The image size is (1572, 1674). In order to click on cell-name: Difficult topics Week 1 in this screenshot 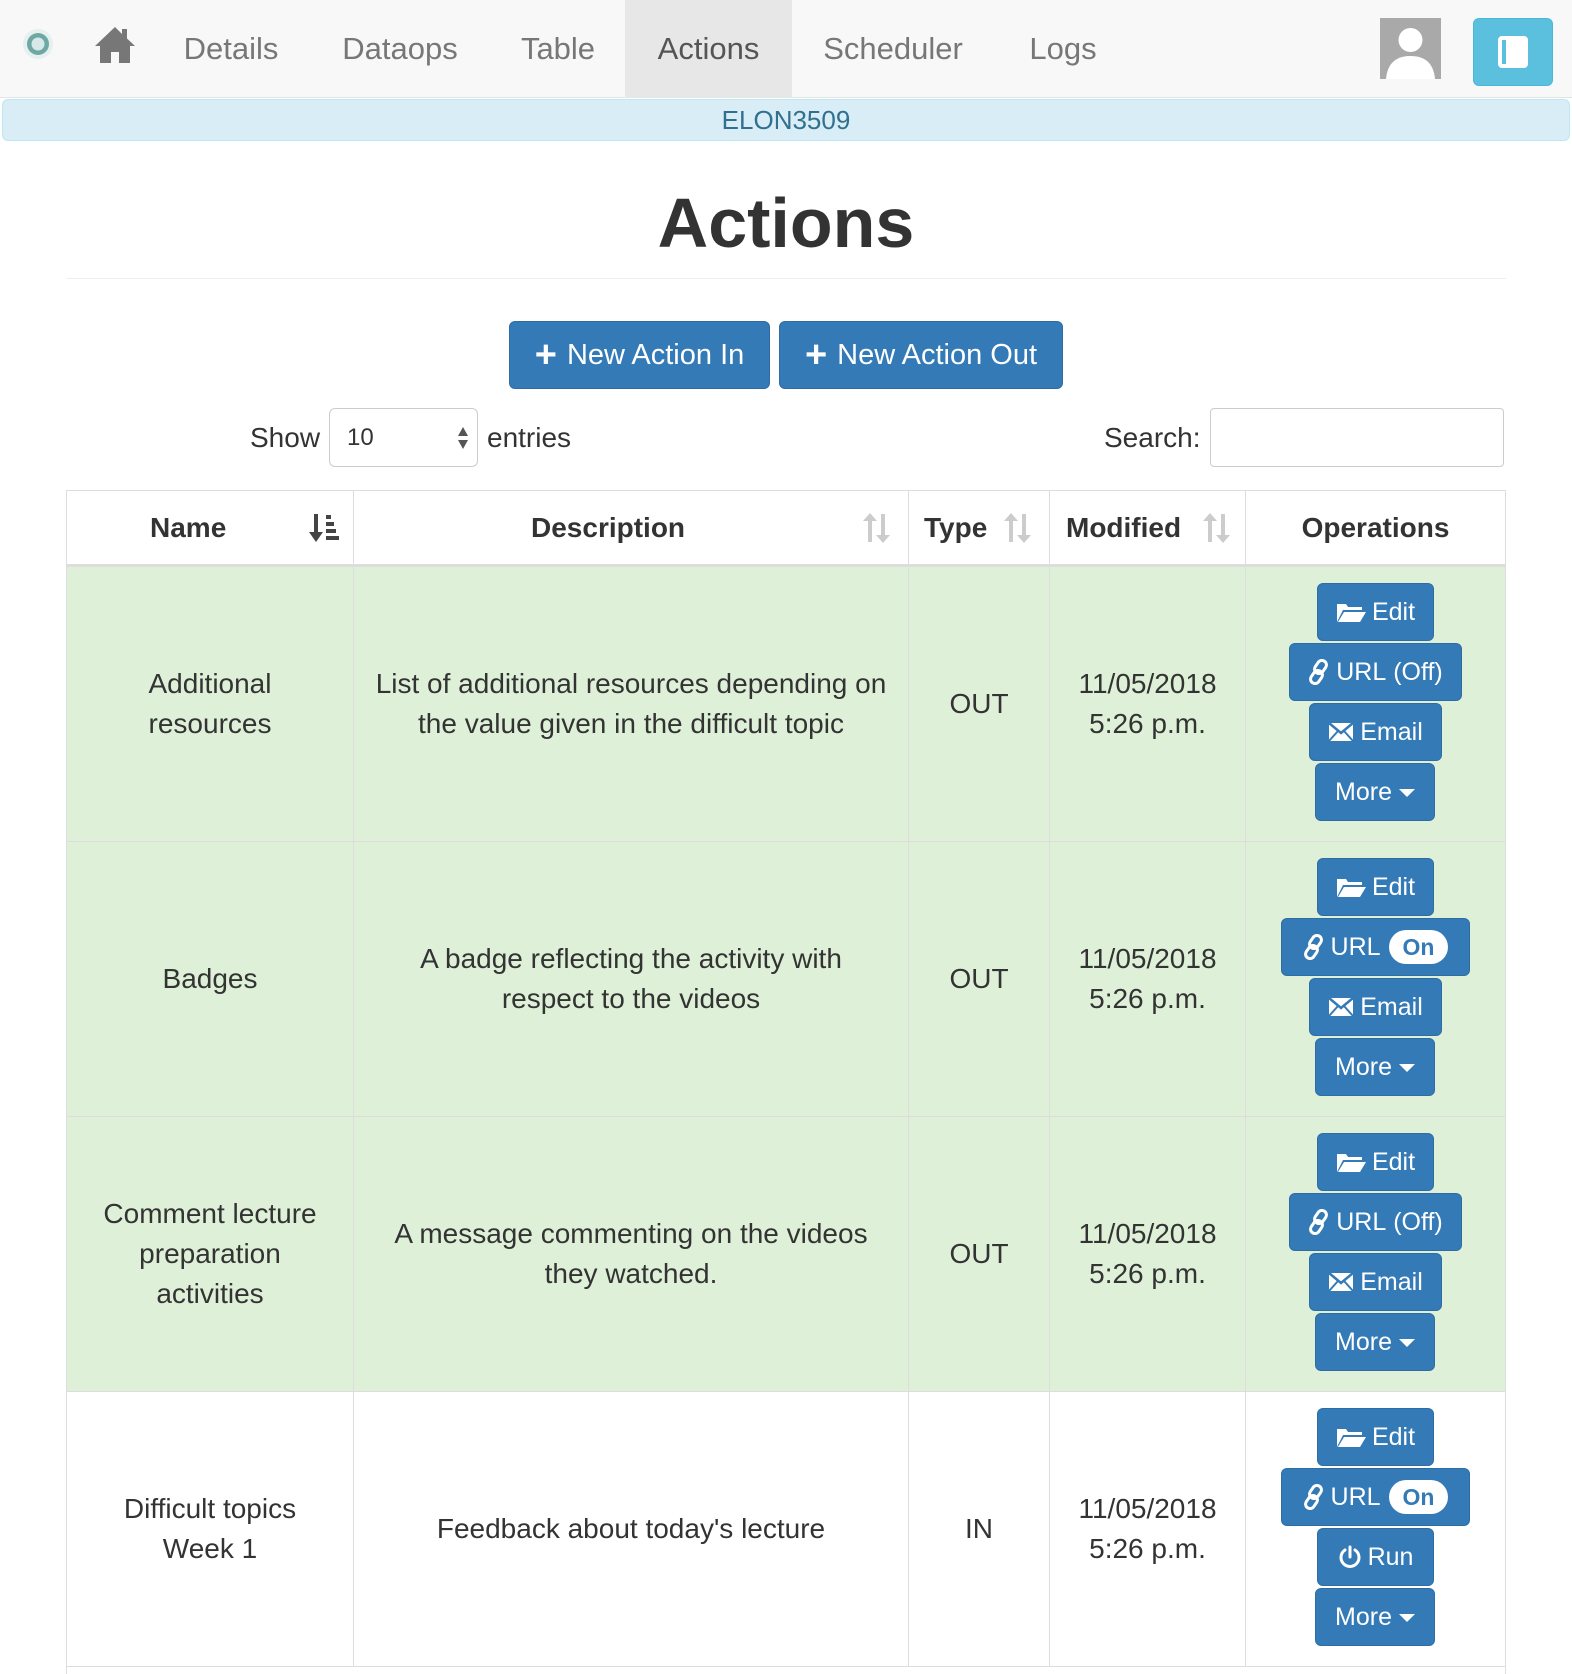, I will do `click(210, 1529)`.